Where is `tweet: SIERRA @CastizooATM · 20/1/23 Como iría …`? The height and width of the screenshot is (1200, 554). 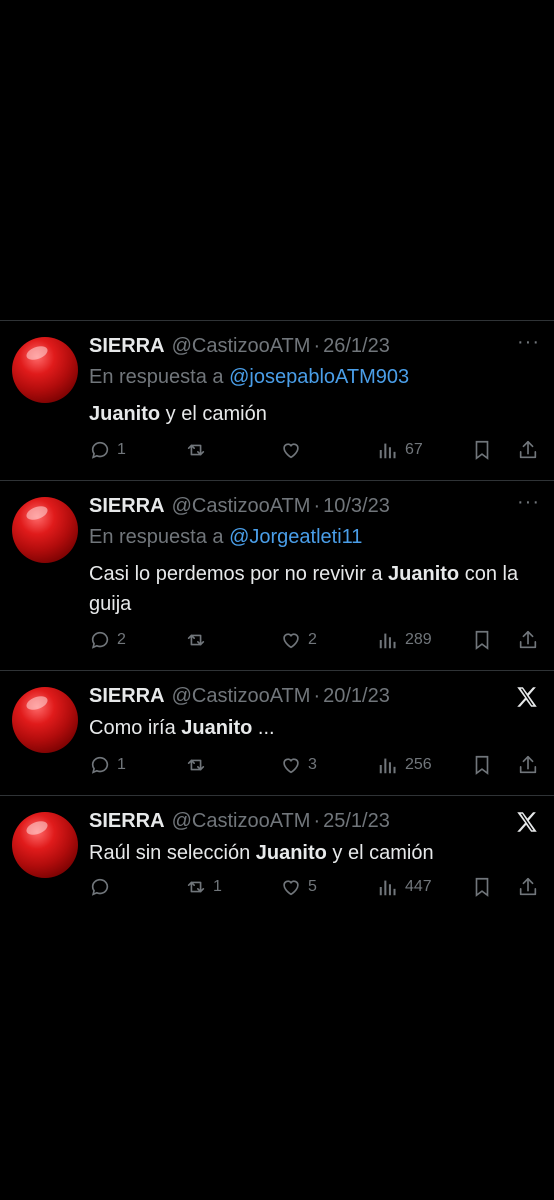 tweet: SIERRA @CastizooATM · 20/1/23 Como iría … is located at coordinates (277, 732).